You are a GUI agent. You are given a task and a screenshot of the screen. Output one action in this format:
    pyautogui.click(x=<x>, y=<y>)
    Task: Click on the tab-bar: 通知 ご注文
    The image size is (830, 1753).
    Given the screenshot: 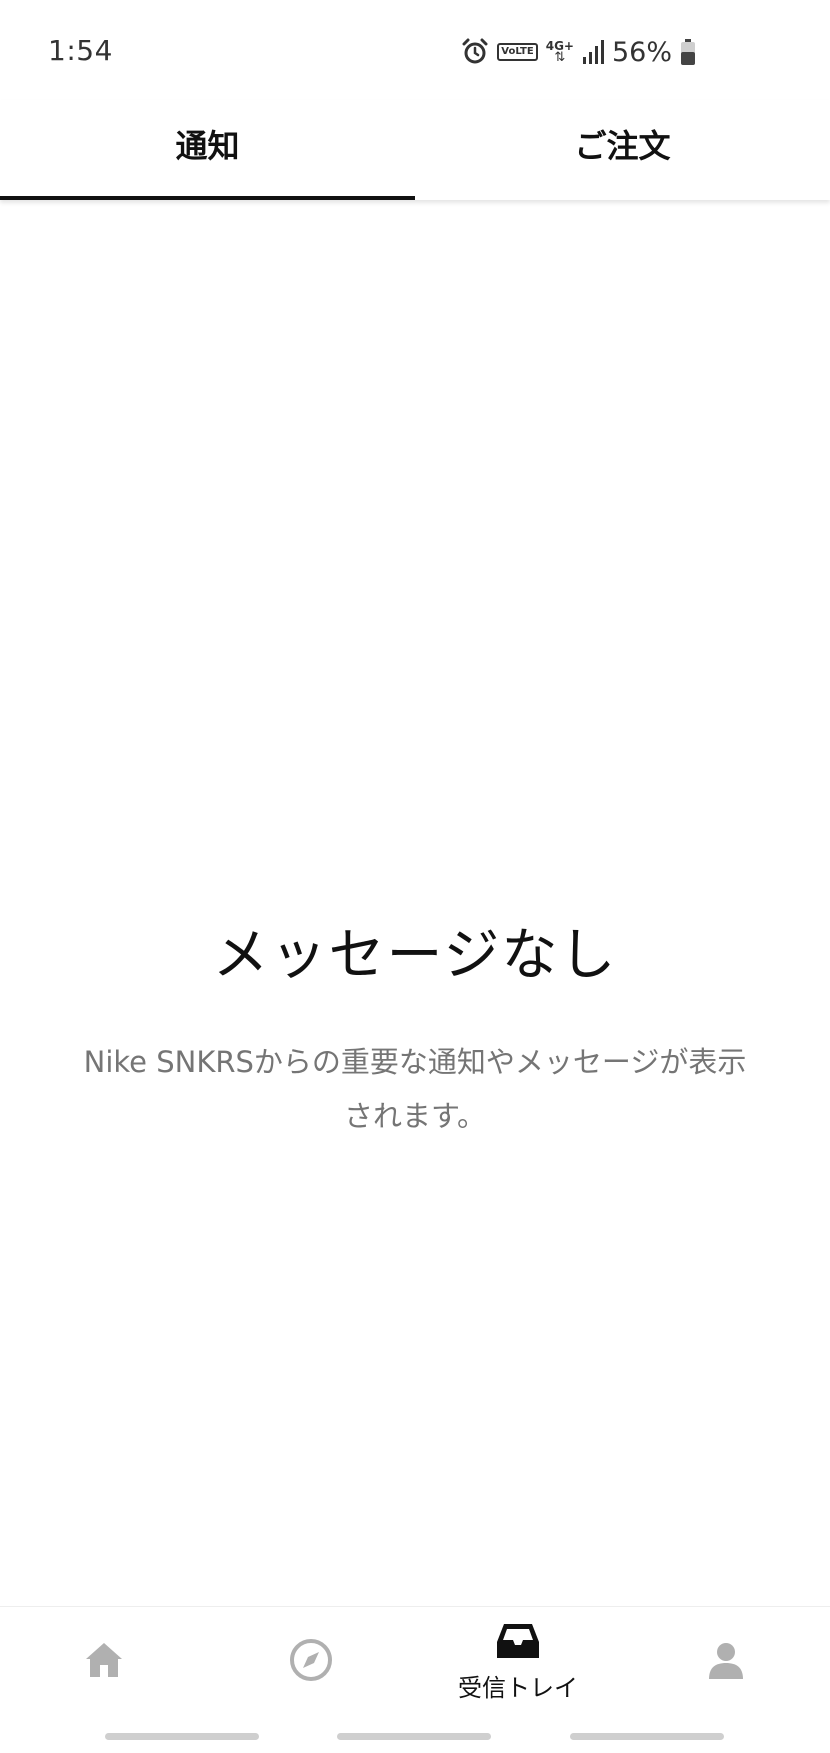 What is the action you would take?
    pyautogui.click(x=415, y=150)
    